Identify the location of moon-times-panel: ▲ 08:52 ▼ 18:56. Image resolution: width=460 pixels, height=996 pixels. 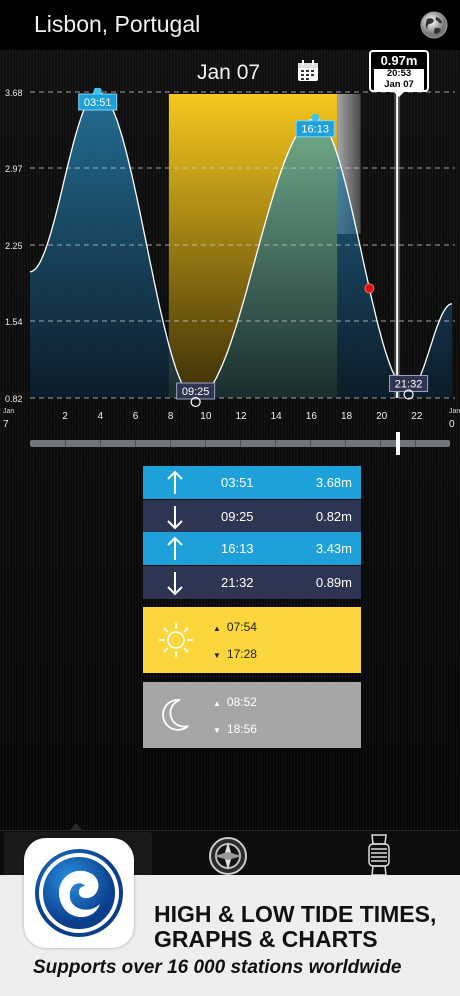
(252, 715).